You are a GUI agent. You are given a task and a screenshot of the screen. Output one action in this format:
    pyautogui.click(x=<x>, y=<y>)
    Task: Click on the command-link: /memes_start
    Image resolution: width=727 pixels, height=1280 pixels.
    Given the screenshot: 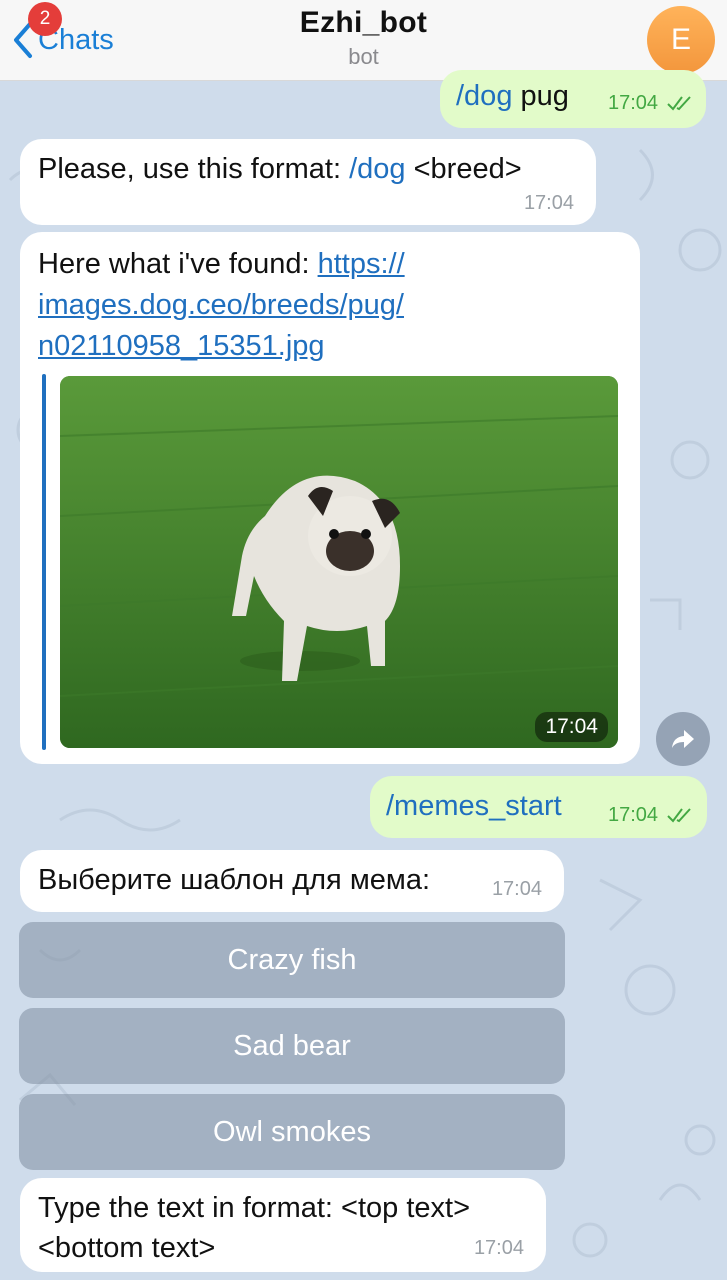 What is the action you would take?
    pyautogui.click(x=474, y=806)
    